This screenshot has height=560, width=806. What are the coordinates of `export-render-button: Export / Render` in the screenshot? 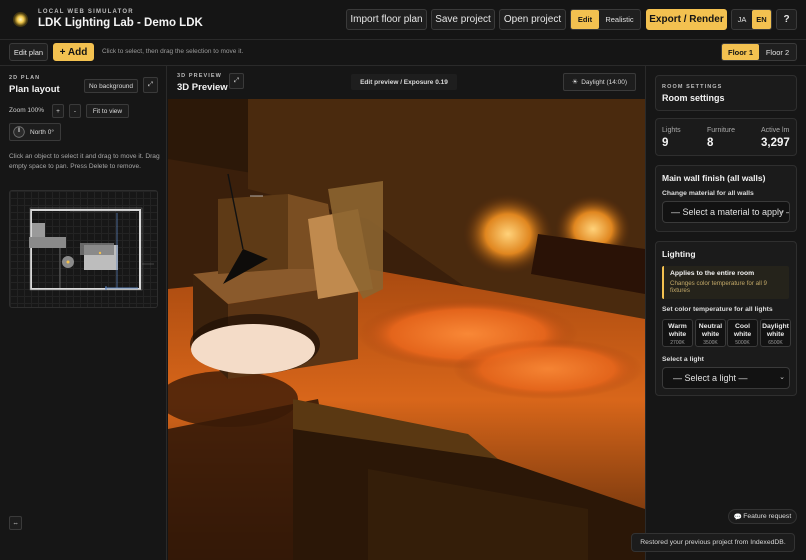 It's located at (686, 19).